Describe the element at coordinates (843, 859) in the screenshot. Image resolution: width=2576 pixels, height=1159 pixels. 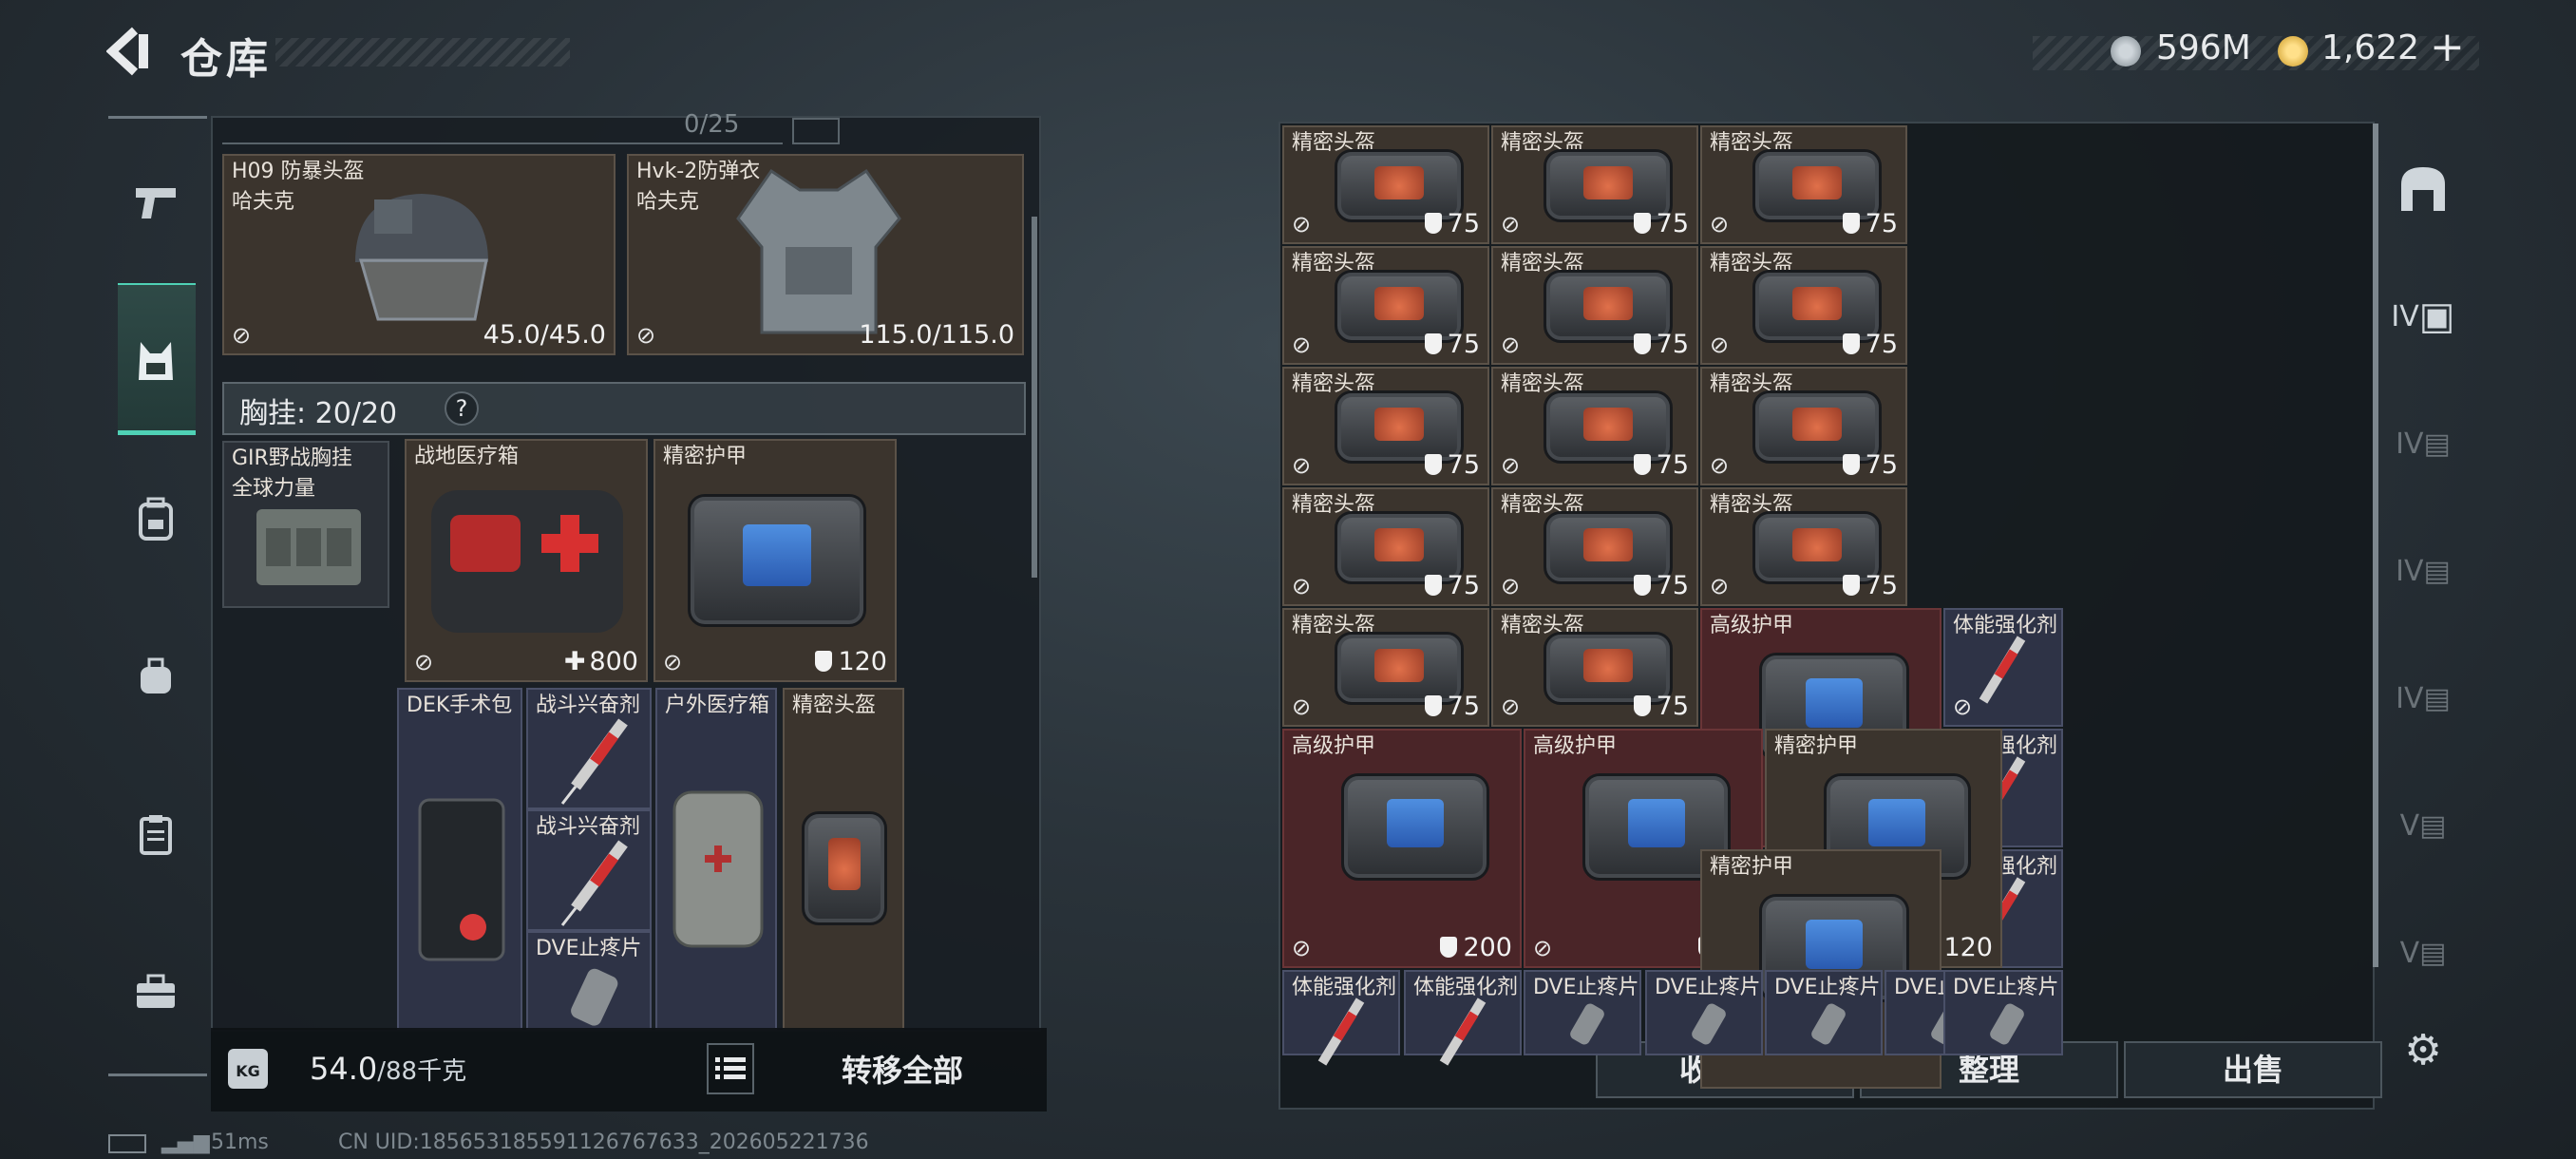
I see `item-precision-helmet: 精密头盔` at that location.